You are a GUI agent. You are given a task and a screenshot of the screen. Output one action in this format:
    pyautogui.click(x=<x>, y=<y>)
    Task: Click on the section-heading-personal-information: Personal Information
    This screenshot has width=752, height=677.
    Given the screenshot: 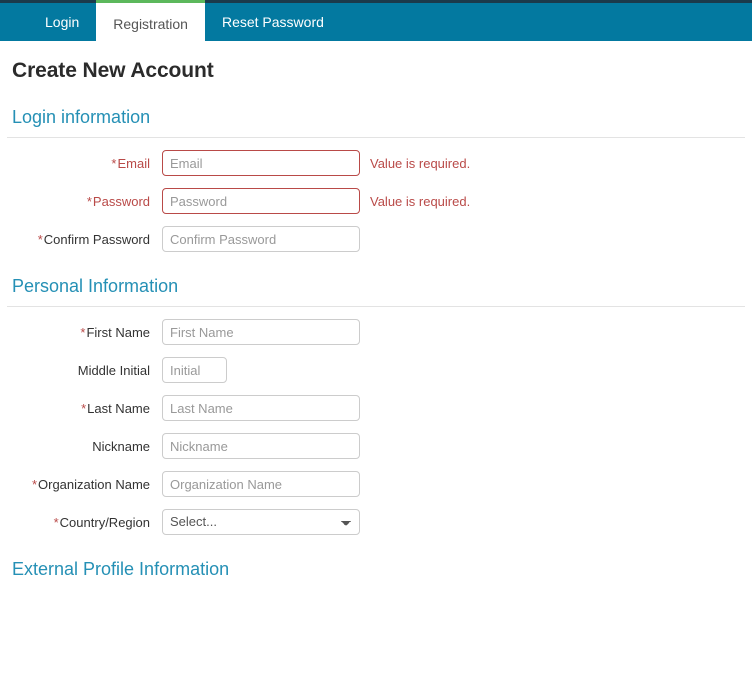 What is the action you would take?
    pyautogui.click(x=95, y=286)
    